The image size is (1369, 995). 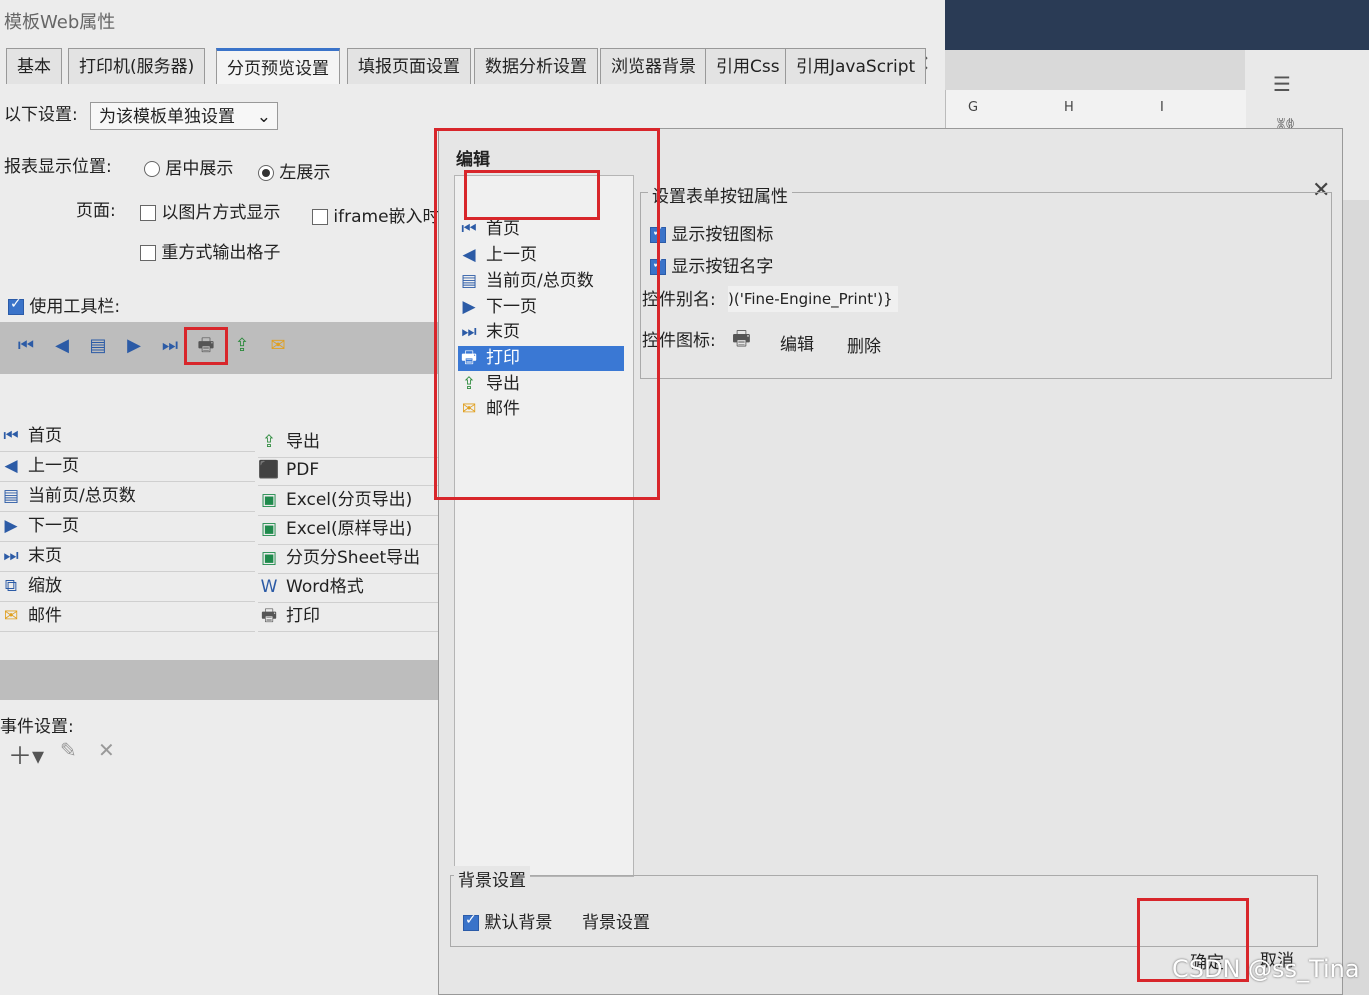 I want to click on list-item: W Word格式, so click(x=350, y=588).